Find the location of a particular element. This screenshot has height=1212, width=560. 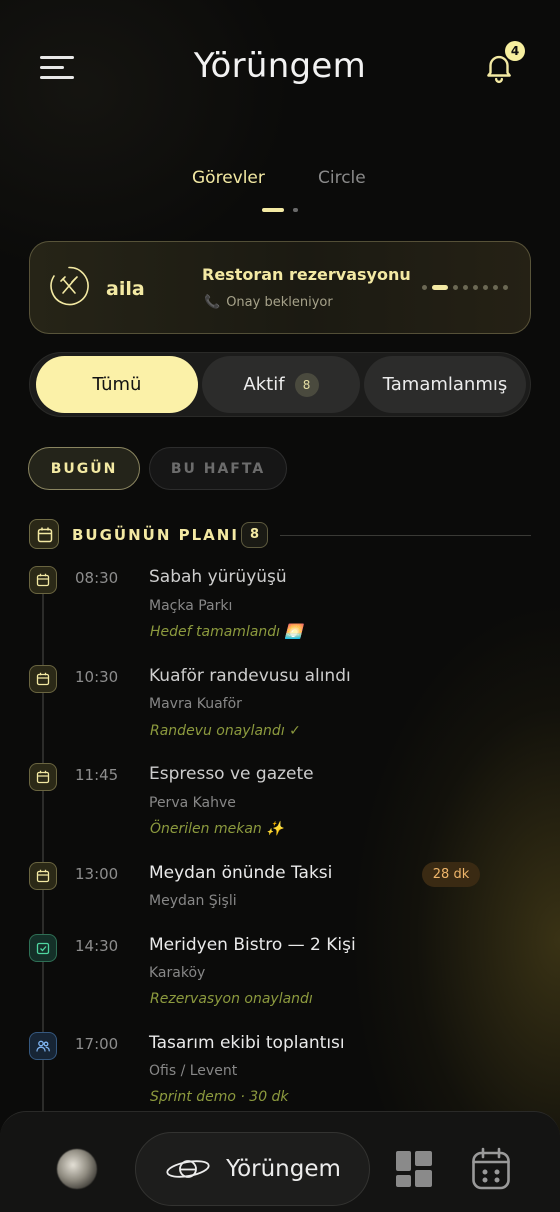

active-count-badge: 8 is located at coordinates (306, 384).